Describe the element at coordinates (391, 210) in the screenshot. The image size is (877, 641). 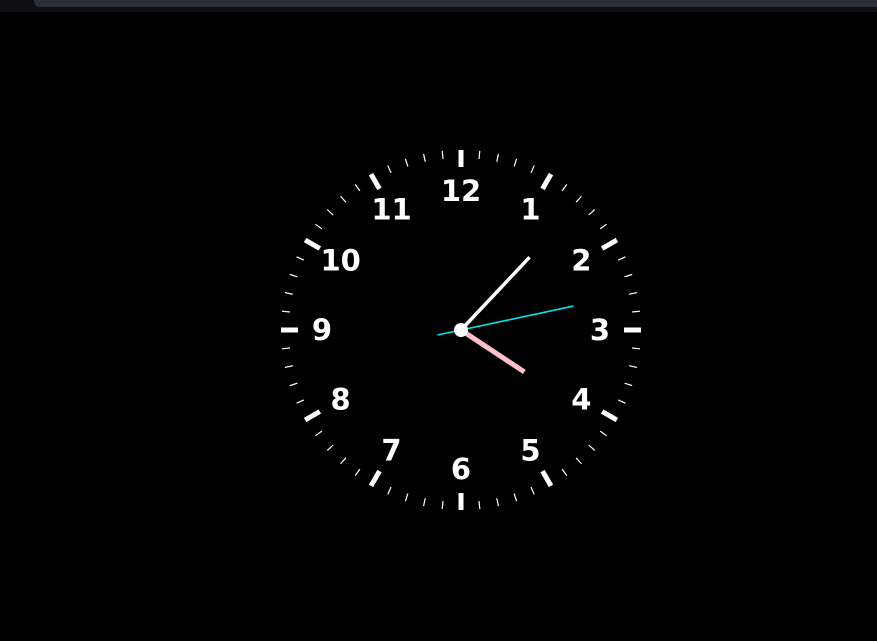
I see `numeral-11: 11` at that location.